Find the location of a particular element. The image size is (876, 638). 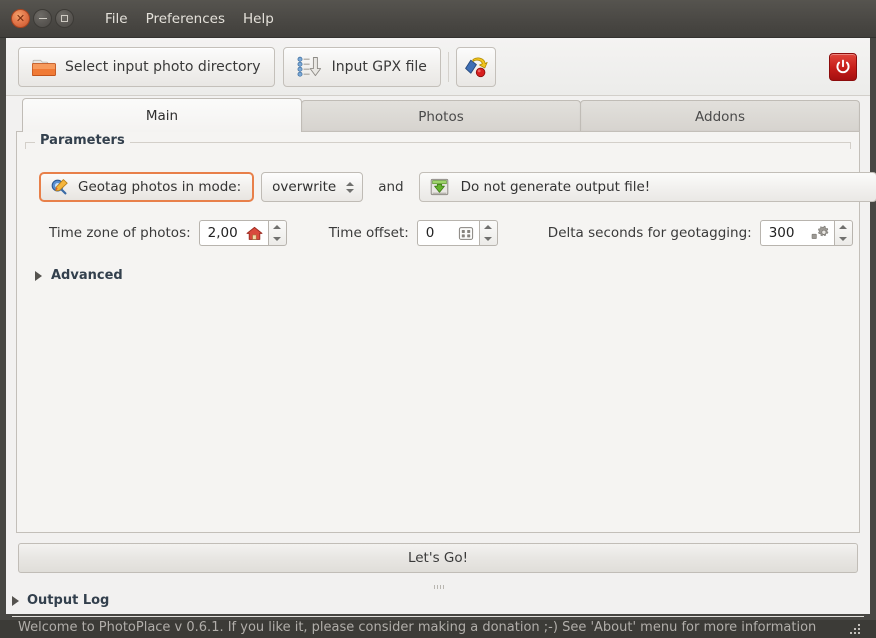

time-offset-input: 0 is located at coordinates (447, 233).